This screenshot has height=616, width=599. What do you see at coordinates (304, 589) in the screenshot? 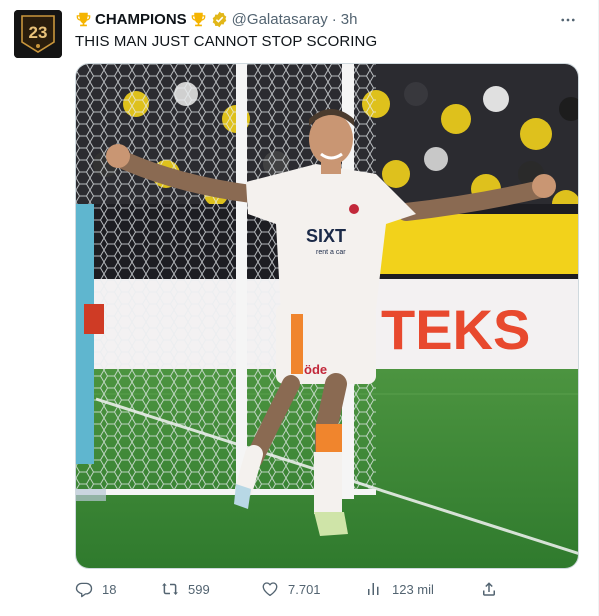
I see `like-count: 7.701` at bounding box center [304, 589].